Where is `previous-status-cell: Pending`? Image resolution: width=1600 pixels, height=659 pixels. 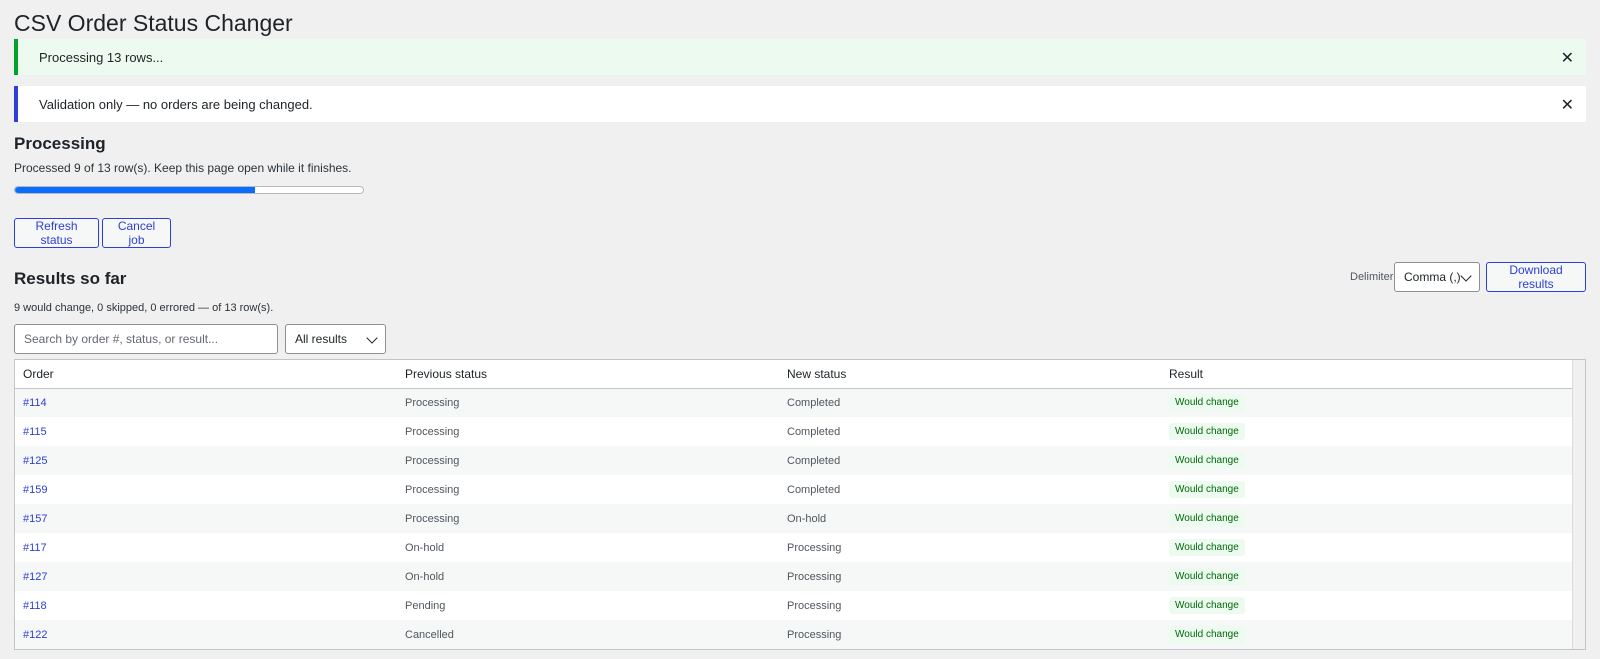 previous-status-cell: Pending is located at coordinates (425, 605).